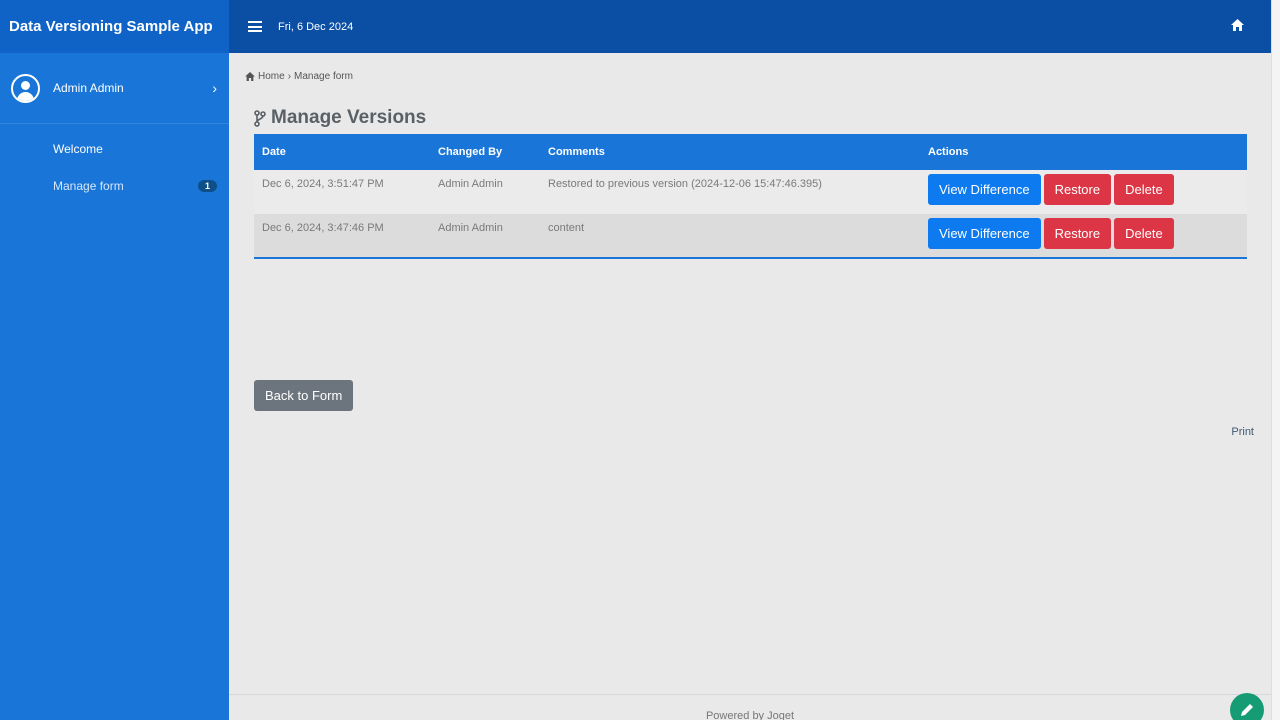 Image resolution: width=1280 pixels, height=720 pixels. What do you see at coordinates (342, 192) in the screenshot?
I see `cell-date: Dec 6, 2024, 3:51:47 PM` at bounding box center [342, 192].